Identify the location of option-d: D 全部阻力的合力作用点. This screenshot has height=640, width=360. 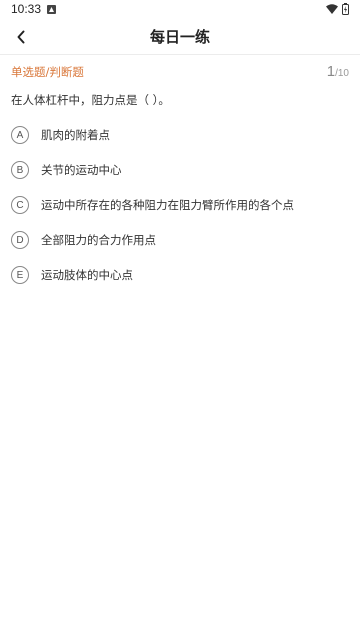
(176, 240).